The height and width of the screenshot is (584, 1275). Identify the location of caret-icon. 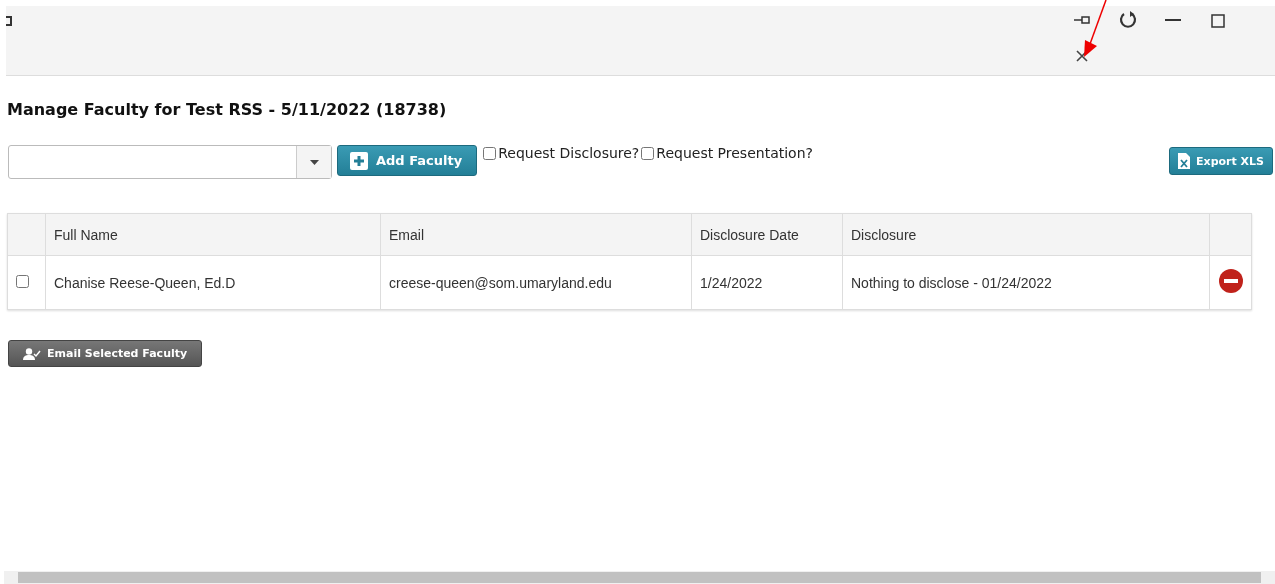
(314, 162).